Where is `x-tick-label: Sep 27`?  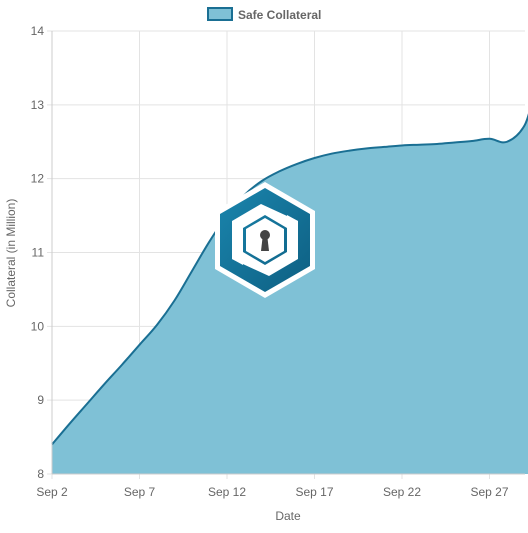
x-tick-label: Sep 27 is located at coordinates (489, 492).